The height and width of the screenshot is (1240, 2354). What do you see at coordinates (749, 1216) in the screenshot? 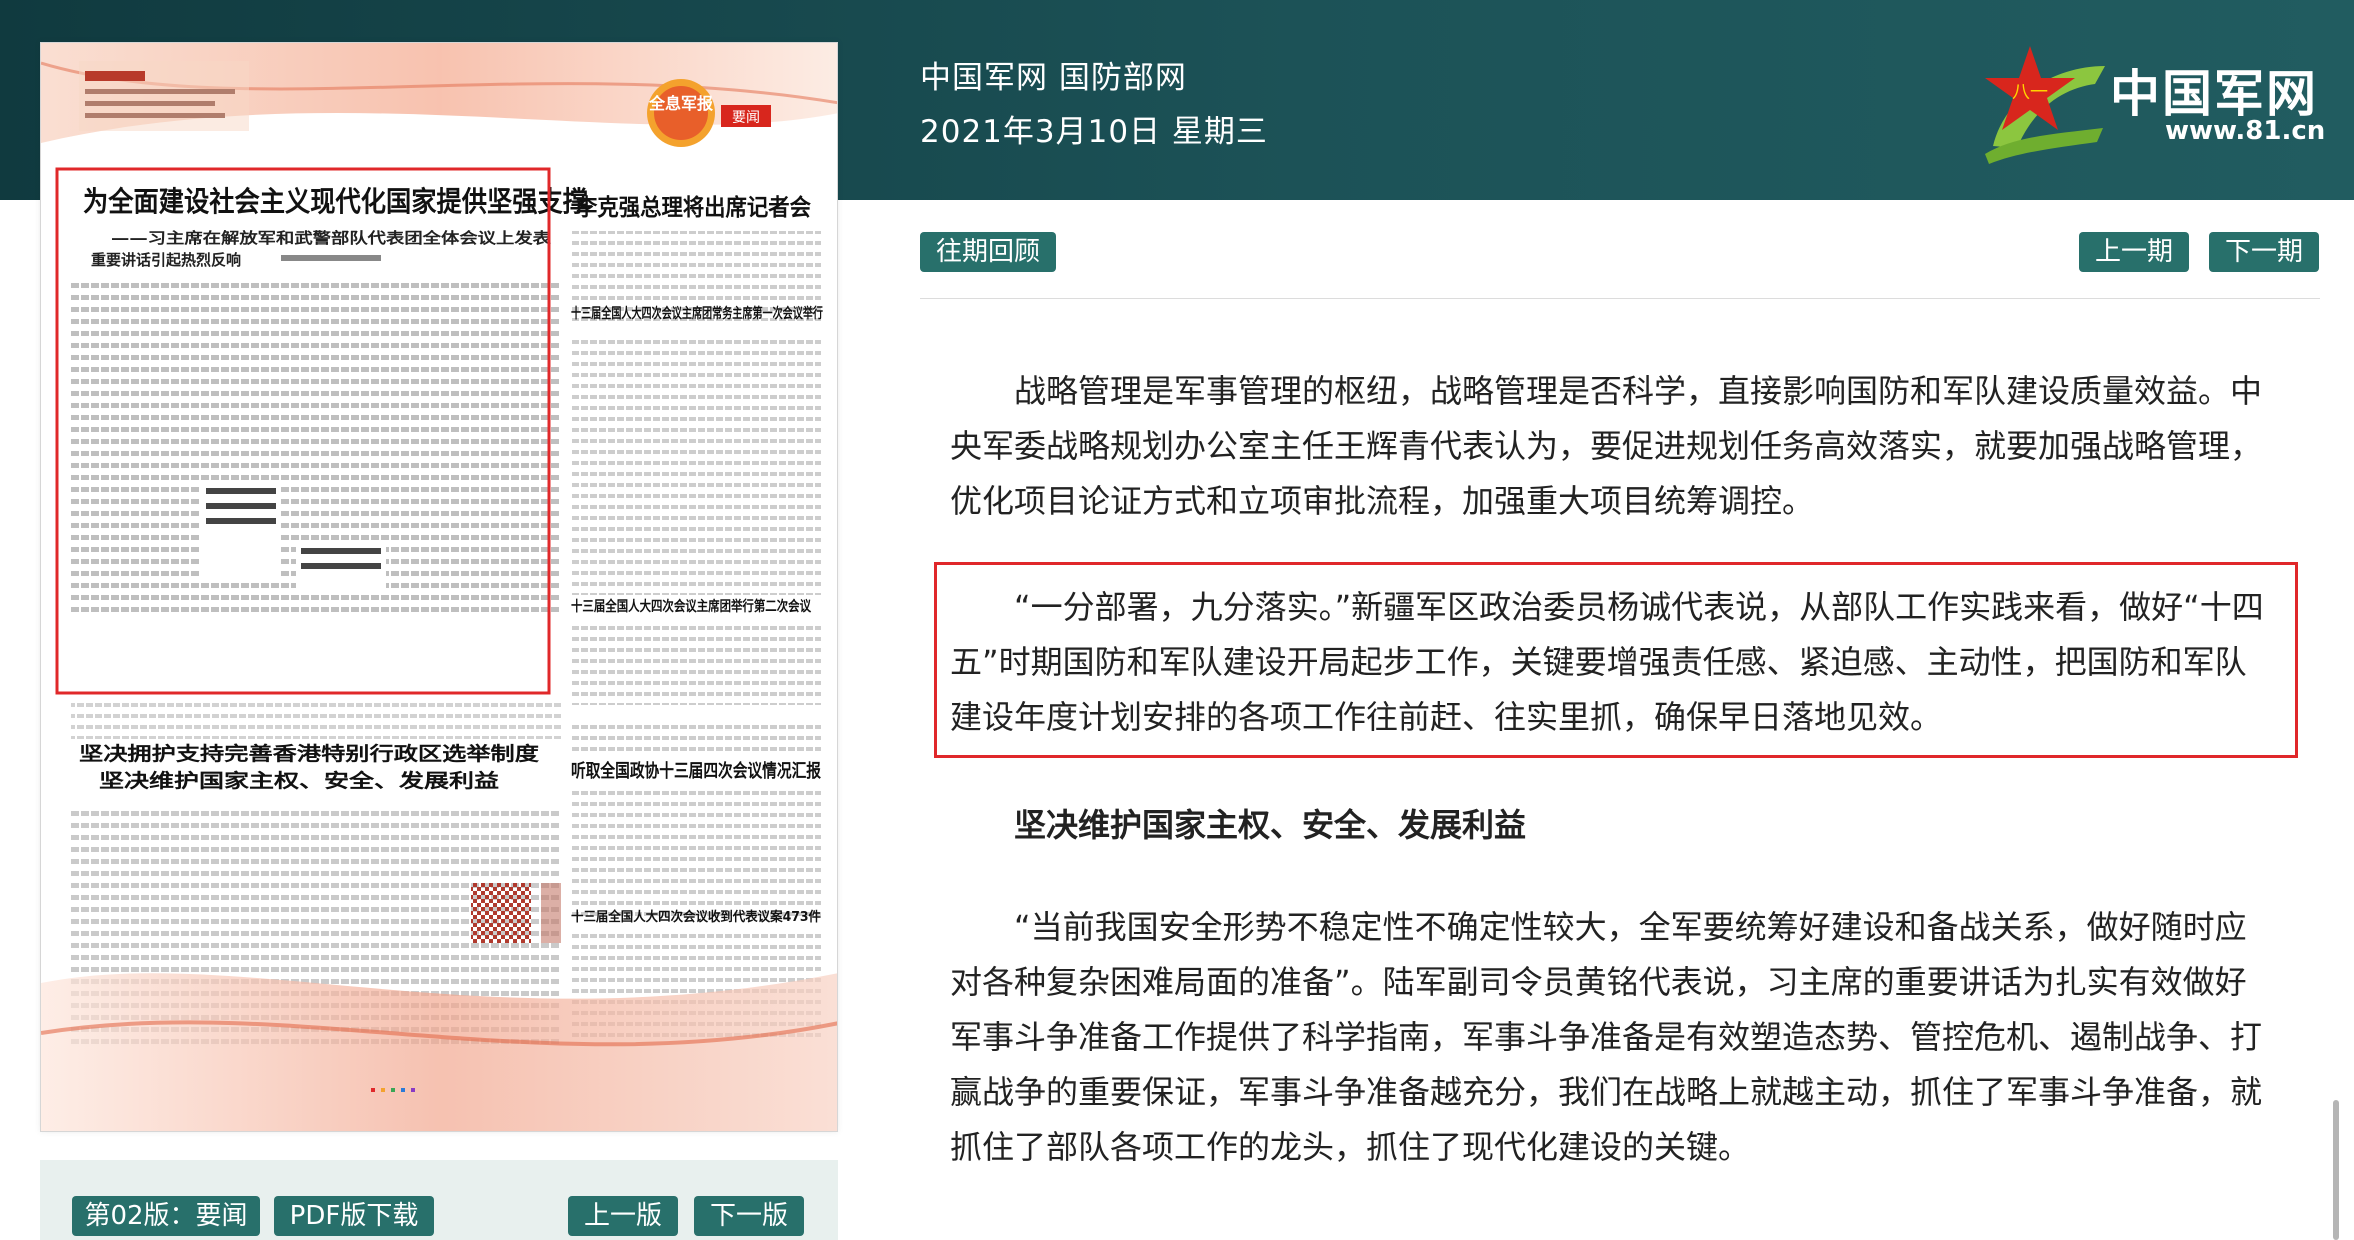
I see `next-page-button: 下一版` at bounding box center [749, 1216].